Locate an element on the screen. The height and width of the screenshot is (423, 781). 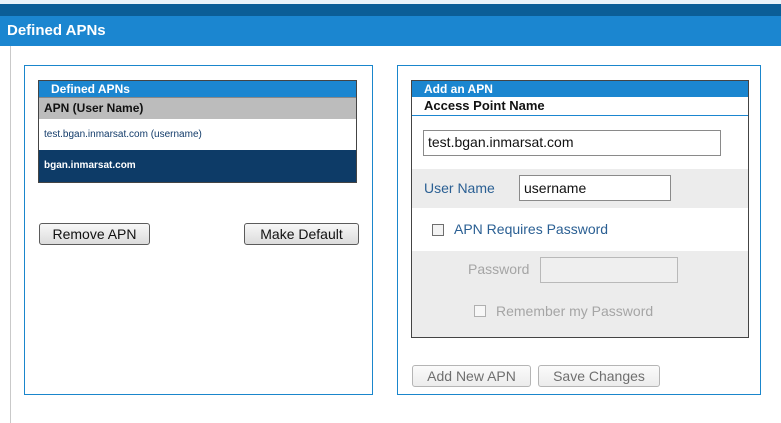
defined-apns-list-header: Defined APNs is located at coordinates (197, 89).